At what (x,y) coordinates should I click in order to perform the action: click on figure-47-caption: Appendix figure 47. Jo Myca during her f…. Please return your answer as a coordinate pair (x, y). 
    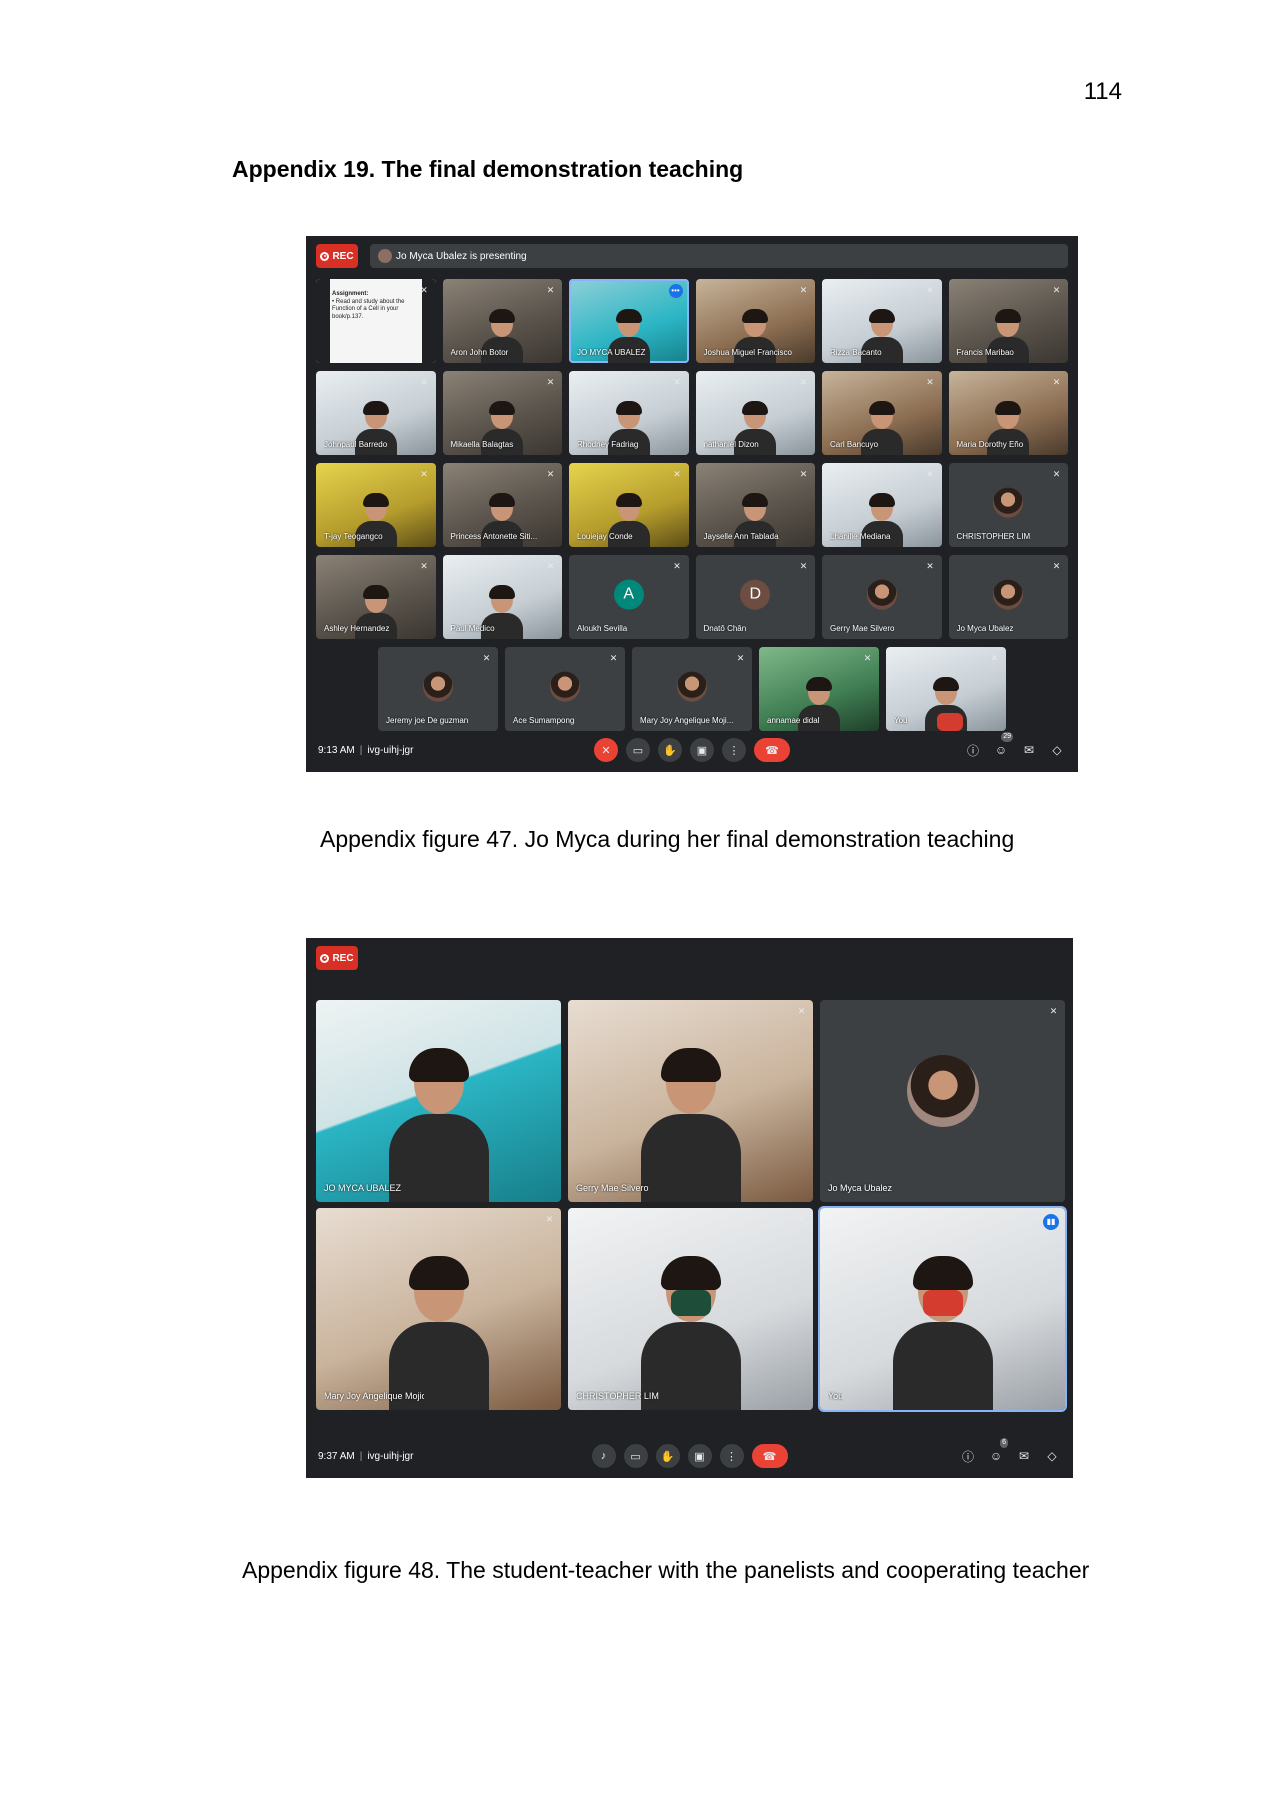
    Looking at the image, I should click on (667, 839).